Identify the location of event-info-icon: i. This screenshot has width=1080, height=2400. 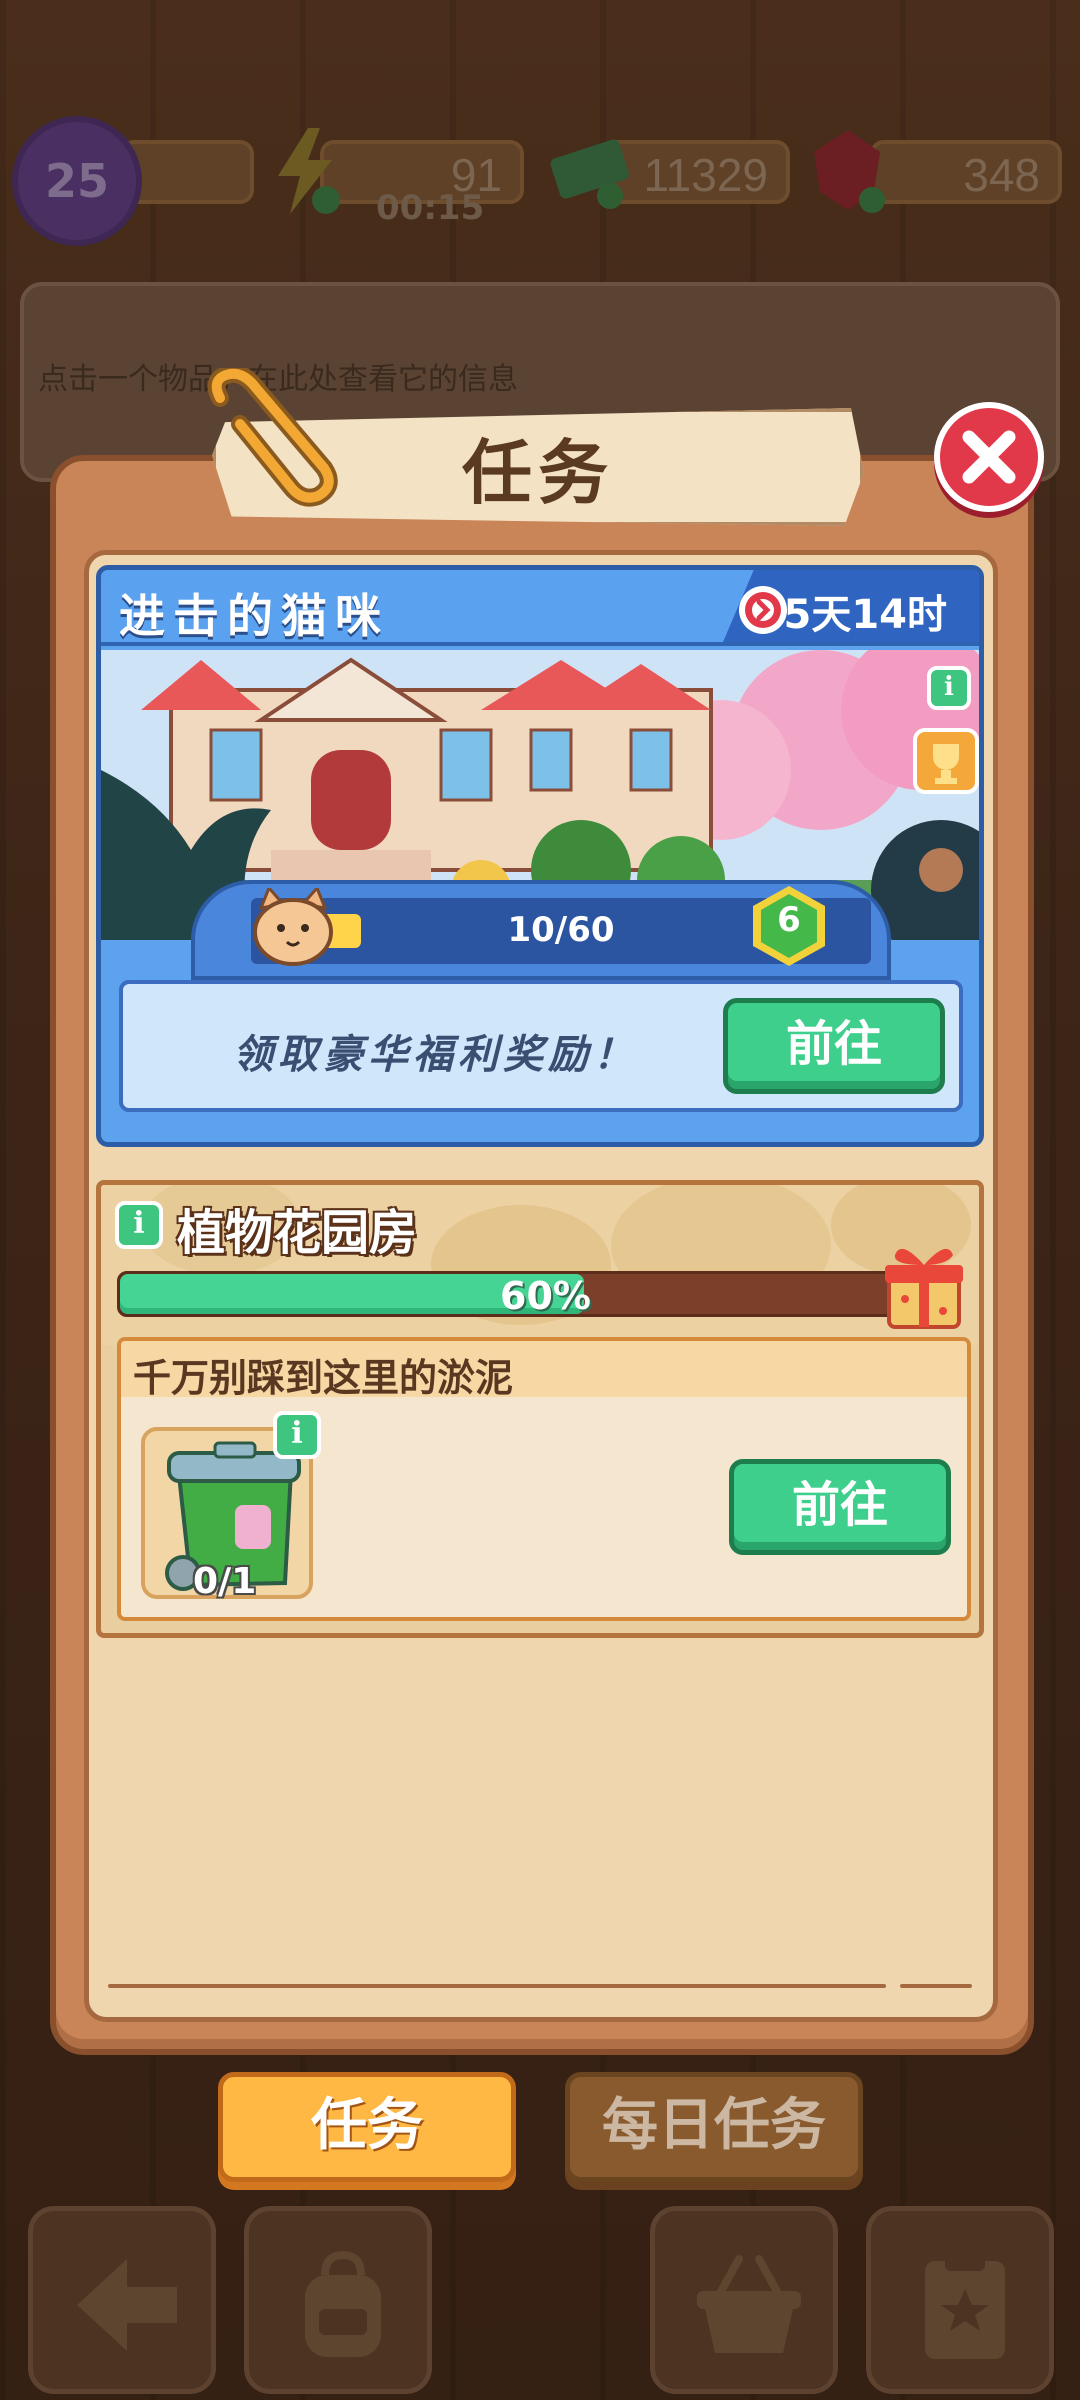
(949, 688).